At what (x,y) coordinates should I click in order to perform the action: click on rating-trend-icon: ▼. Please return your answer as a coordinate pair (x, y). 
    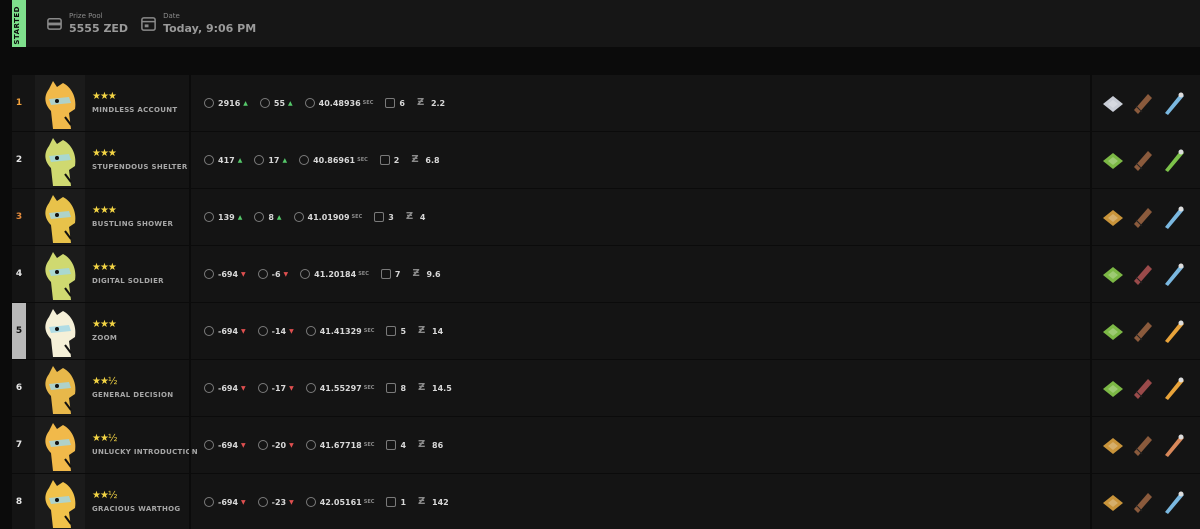
    Looking at the image, I should click on (291, 388).